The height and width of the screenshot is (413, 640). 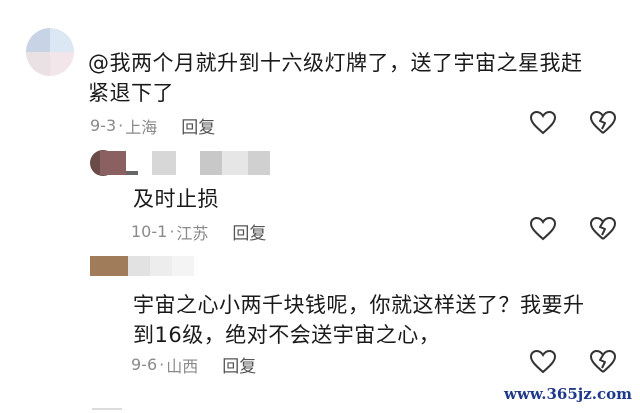 I want to click on comment-location: 上海, so click(x=141, y=127).